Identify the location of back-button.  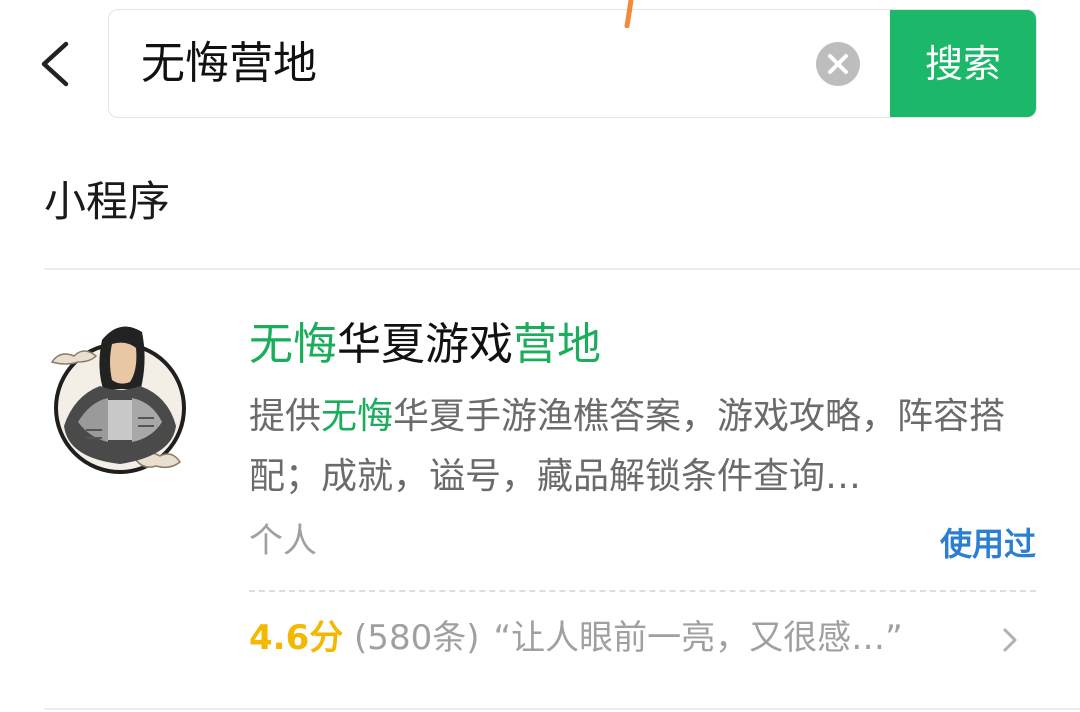
(56, 64).